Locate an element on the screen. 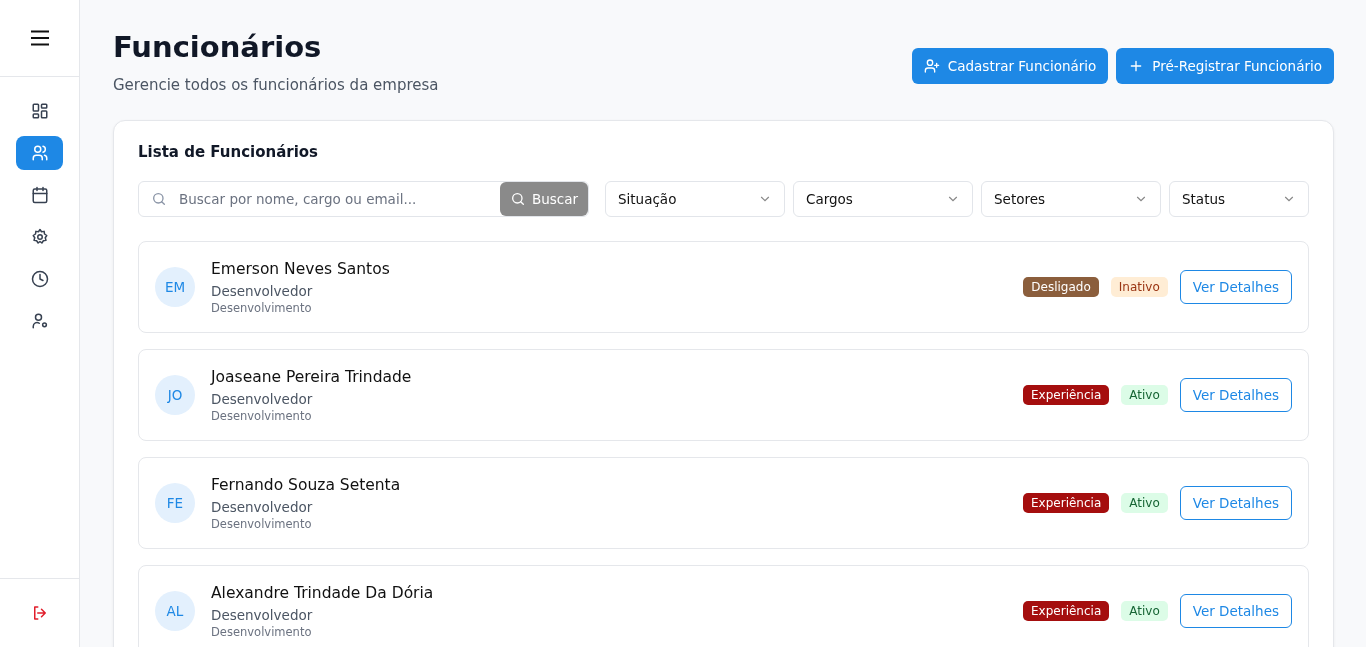 The height and width of the screenshot is (647, 1366). employee-name: Emerson Neves Santos is located at coordinates (301, 268).